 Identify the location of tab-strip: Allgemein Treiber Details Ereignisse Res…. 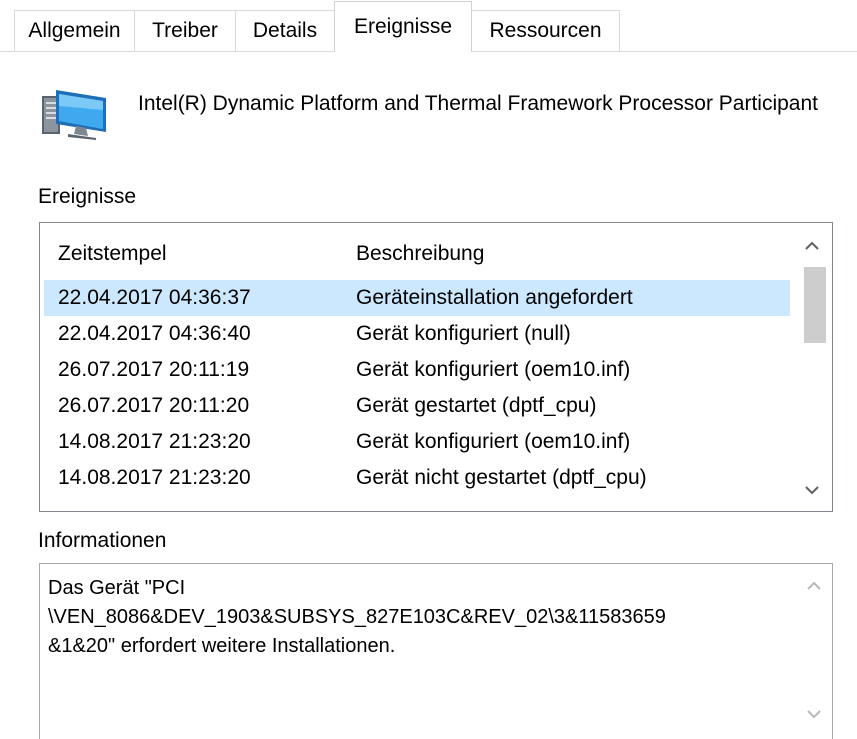
(428, 26).